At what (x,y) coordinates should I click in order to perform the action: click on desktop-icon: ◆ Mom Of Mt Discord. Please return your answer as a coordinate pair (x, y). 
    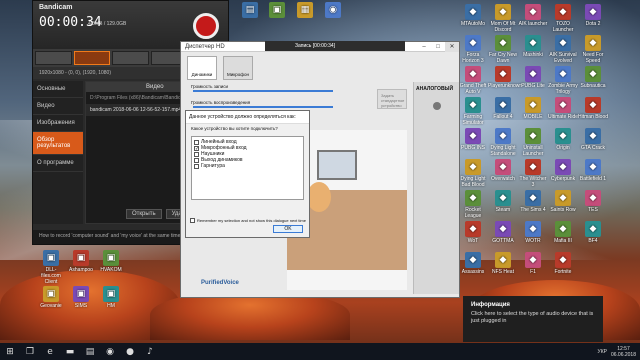
    Looking at the image, I should click on (503, 18).